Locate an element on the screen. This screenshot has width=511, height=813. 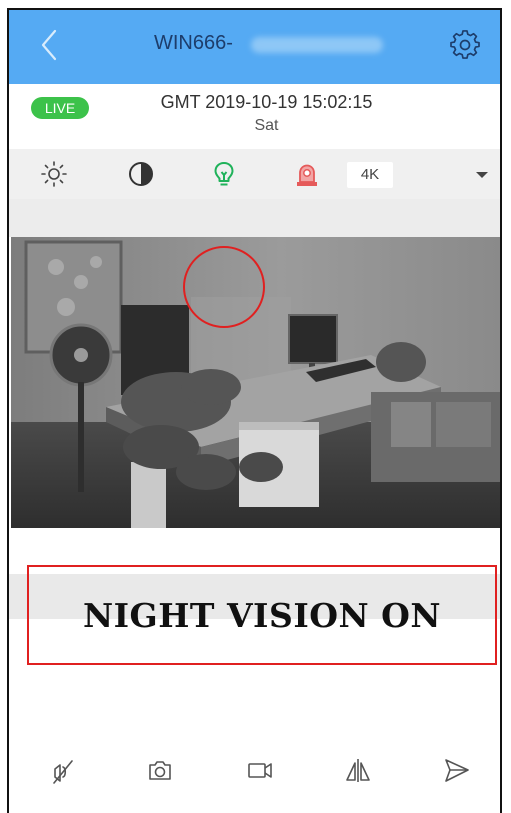
record-video-icon is located at coordinates (260, 770).